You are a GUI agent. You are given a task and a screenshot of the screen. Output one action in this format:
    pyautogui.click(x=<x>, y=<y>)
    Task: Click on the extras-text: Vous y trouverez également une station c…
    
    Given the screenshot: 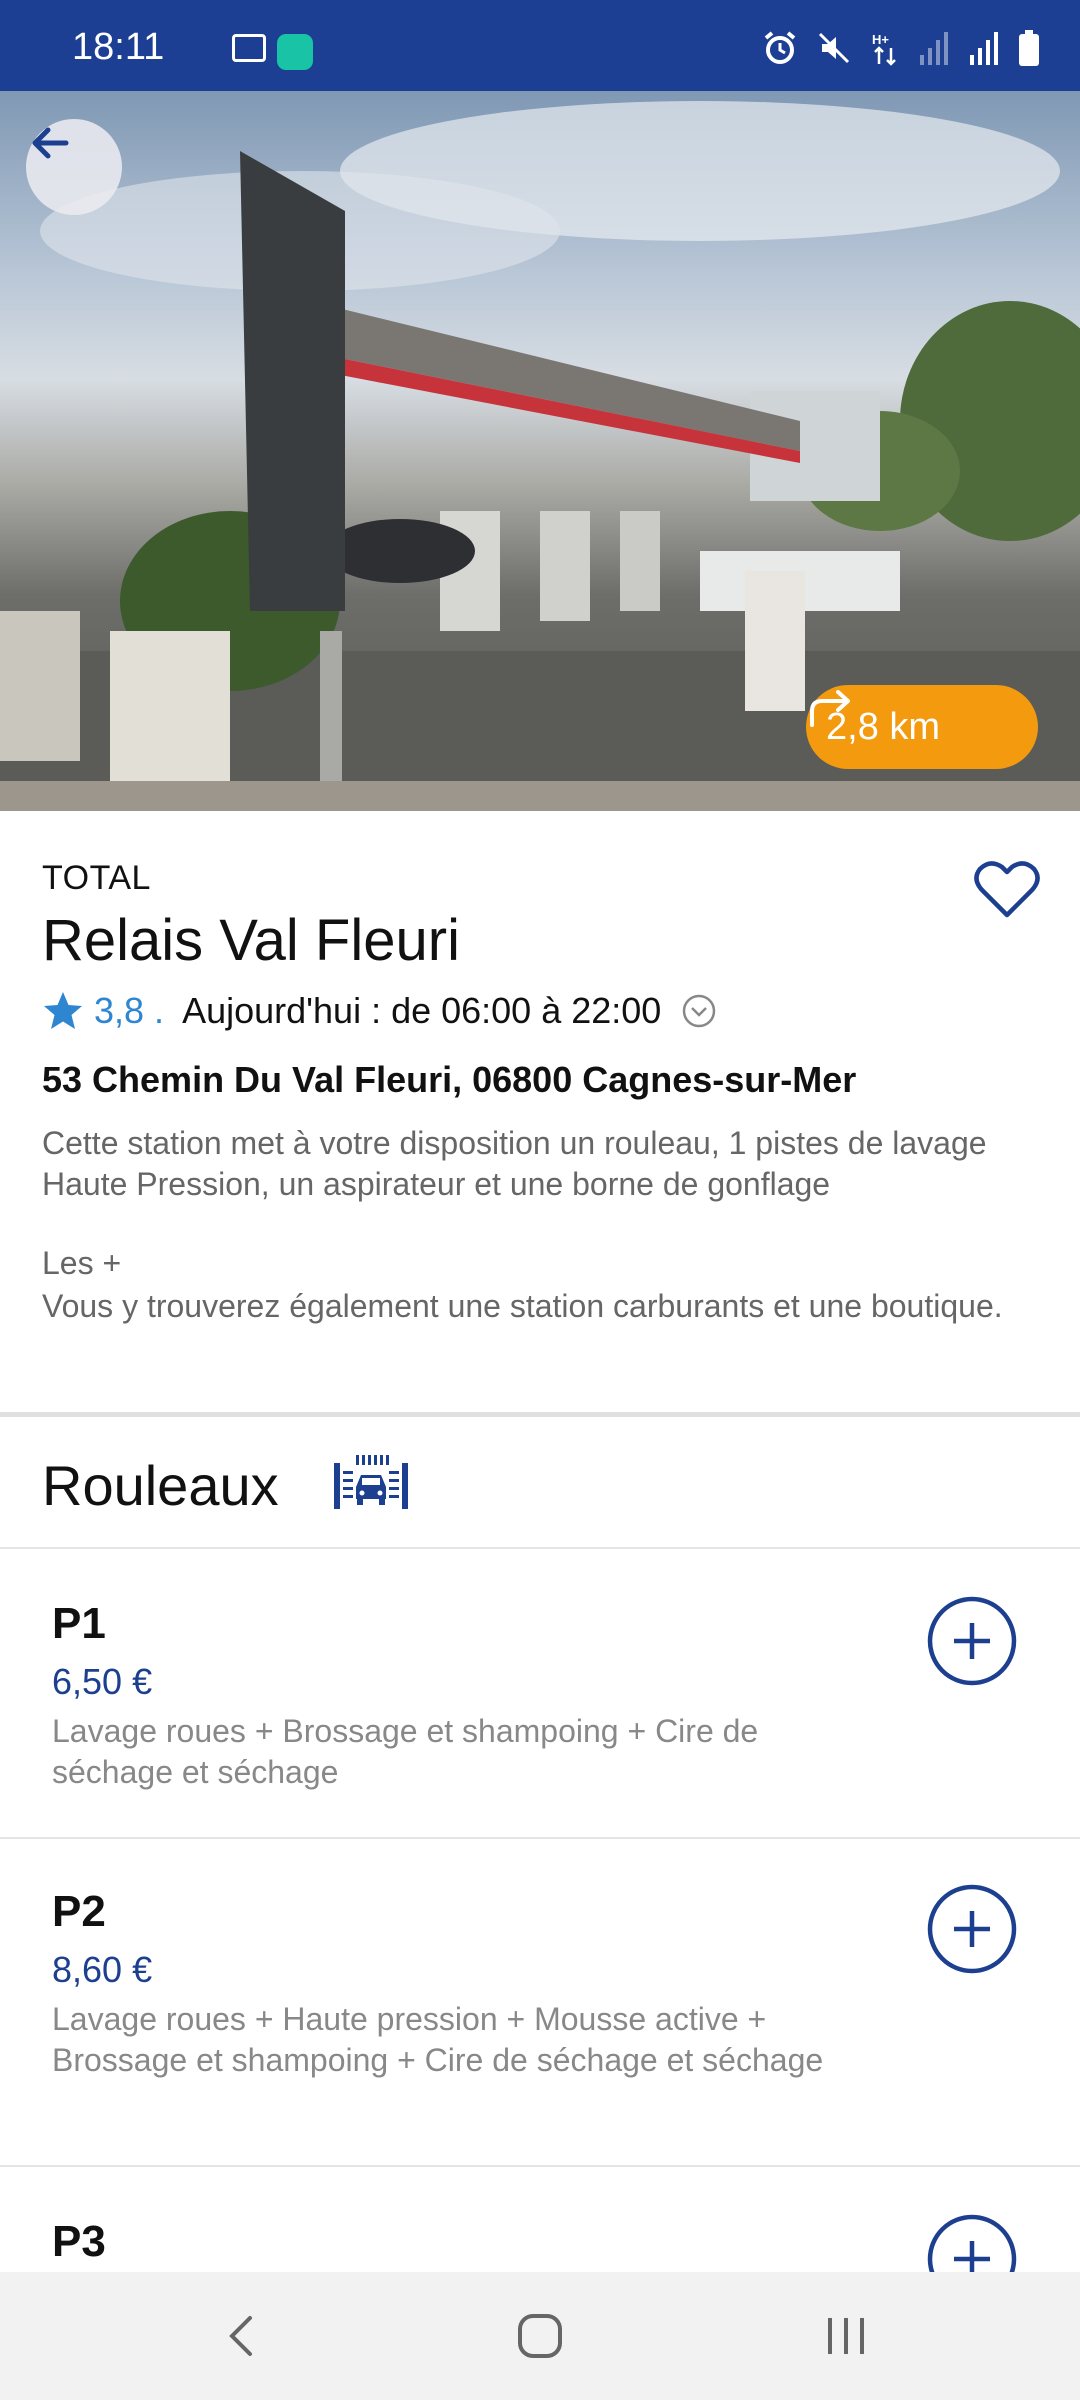 What is the action you would take?
    pyautogui.click(x=522, y=1306)
    